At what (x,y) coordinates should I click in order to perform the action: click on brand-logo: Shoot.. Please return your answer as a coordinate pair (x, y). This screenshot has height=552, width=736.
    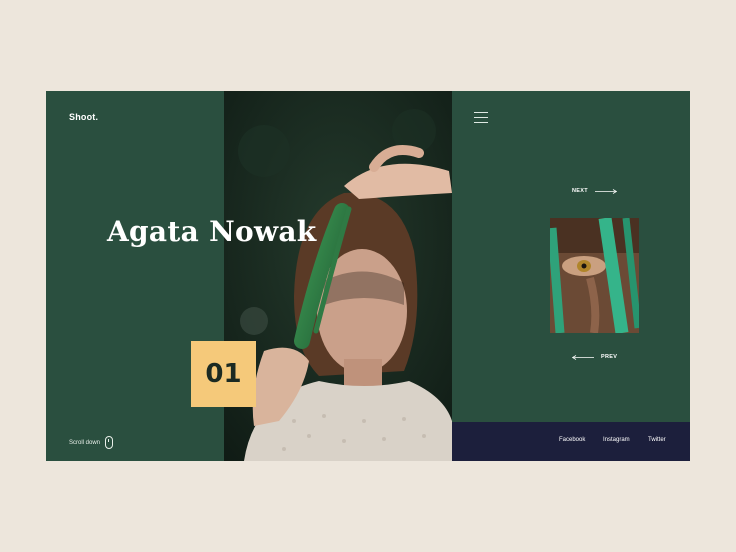
    Looking at the image, I should click on (83, 117).